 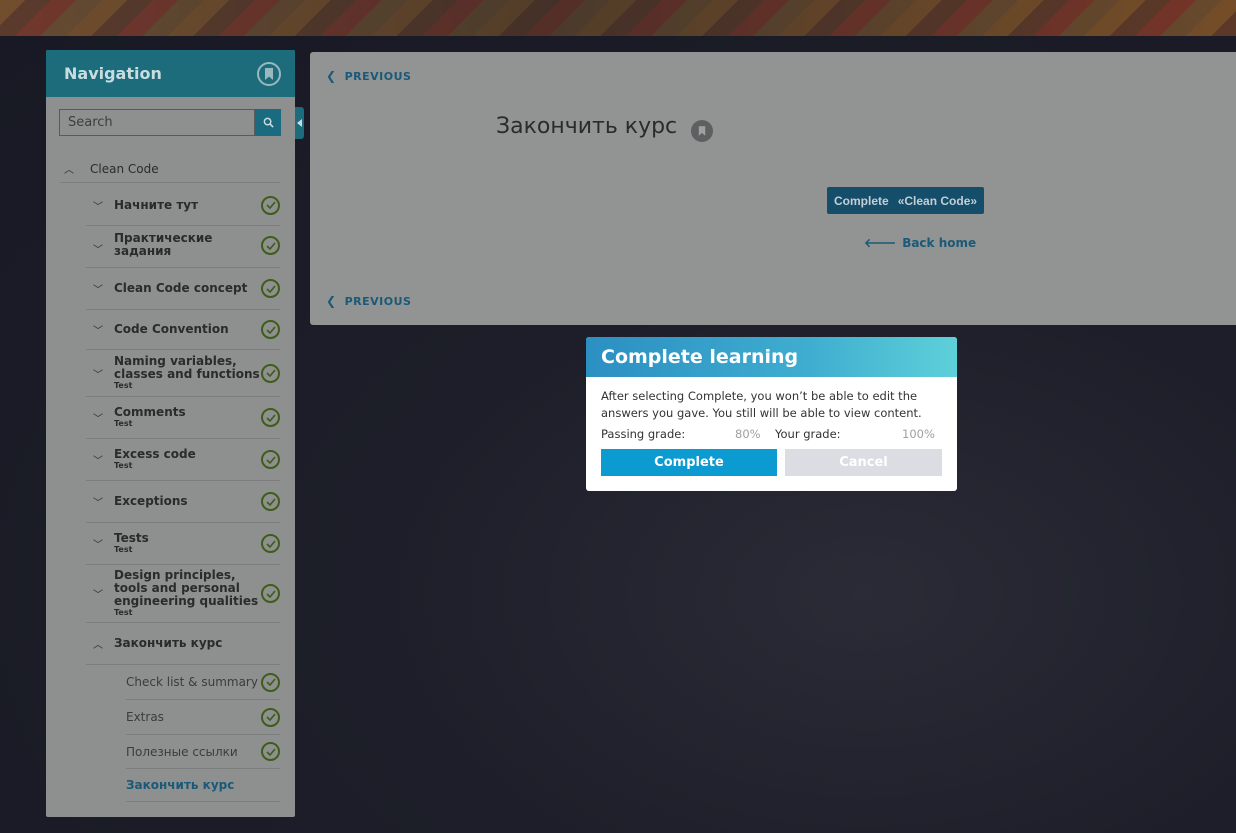 I want to click on nav-subitem-extras: Extras, so click(x=203, y=717).